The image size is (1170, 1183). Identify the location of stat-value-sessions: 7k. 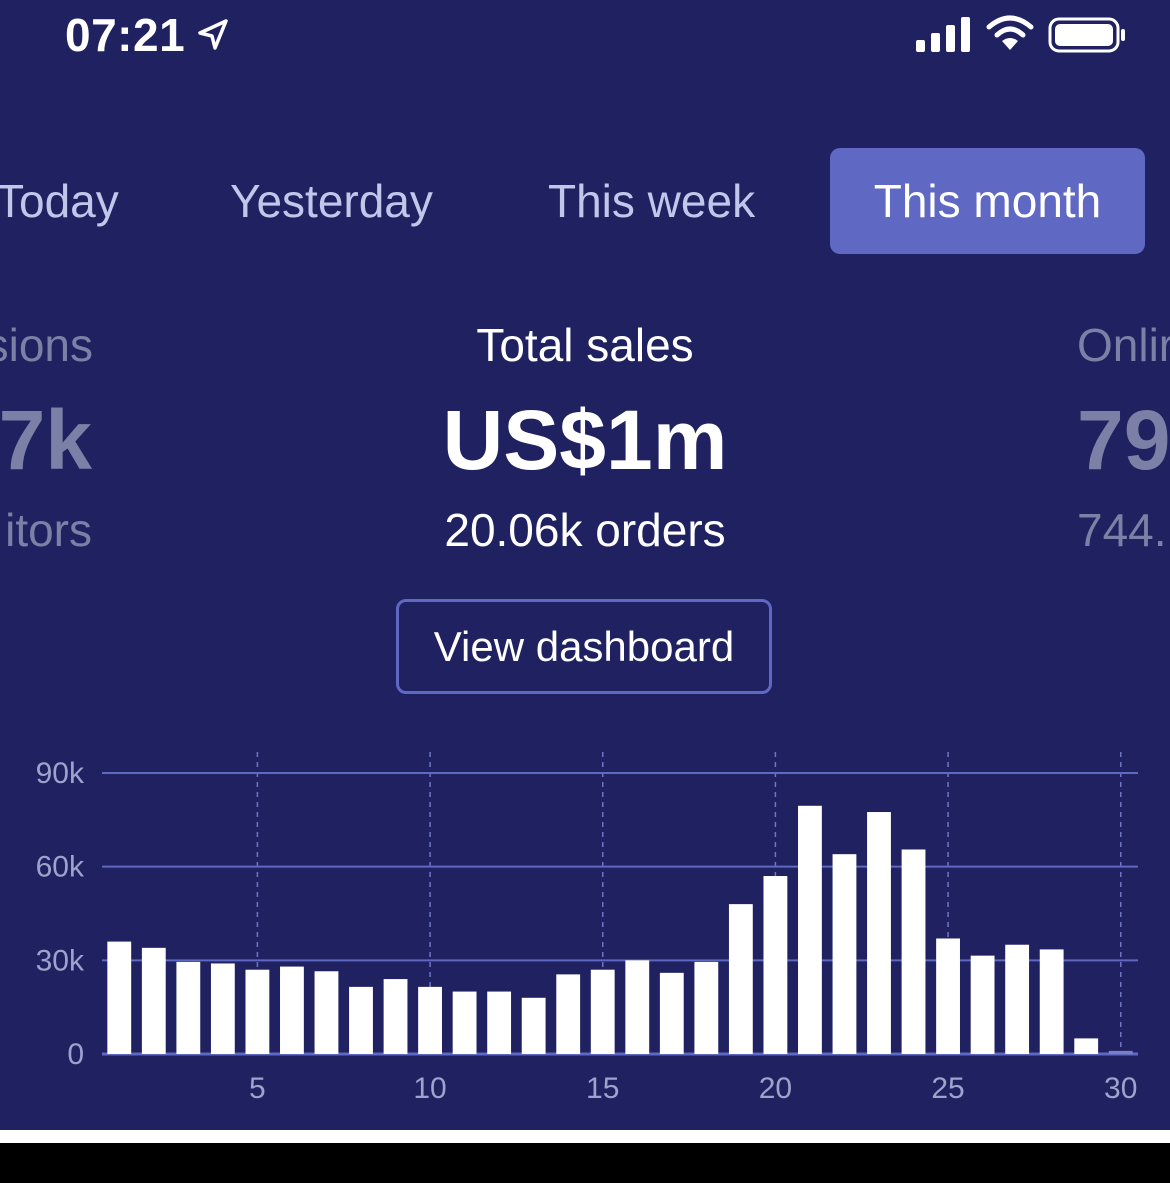
(46, 440).